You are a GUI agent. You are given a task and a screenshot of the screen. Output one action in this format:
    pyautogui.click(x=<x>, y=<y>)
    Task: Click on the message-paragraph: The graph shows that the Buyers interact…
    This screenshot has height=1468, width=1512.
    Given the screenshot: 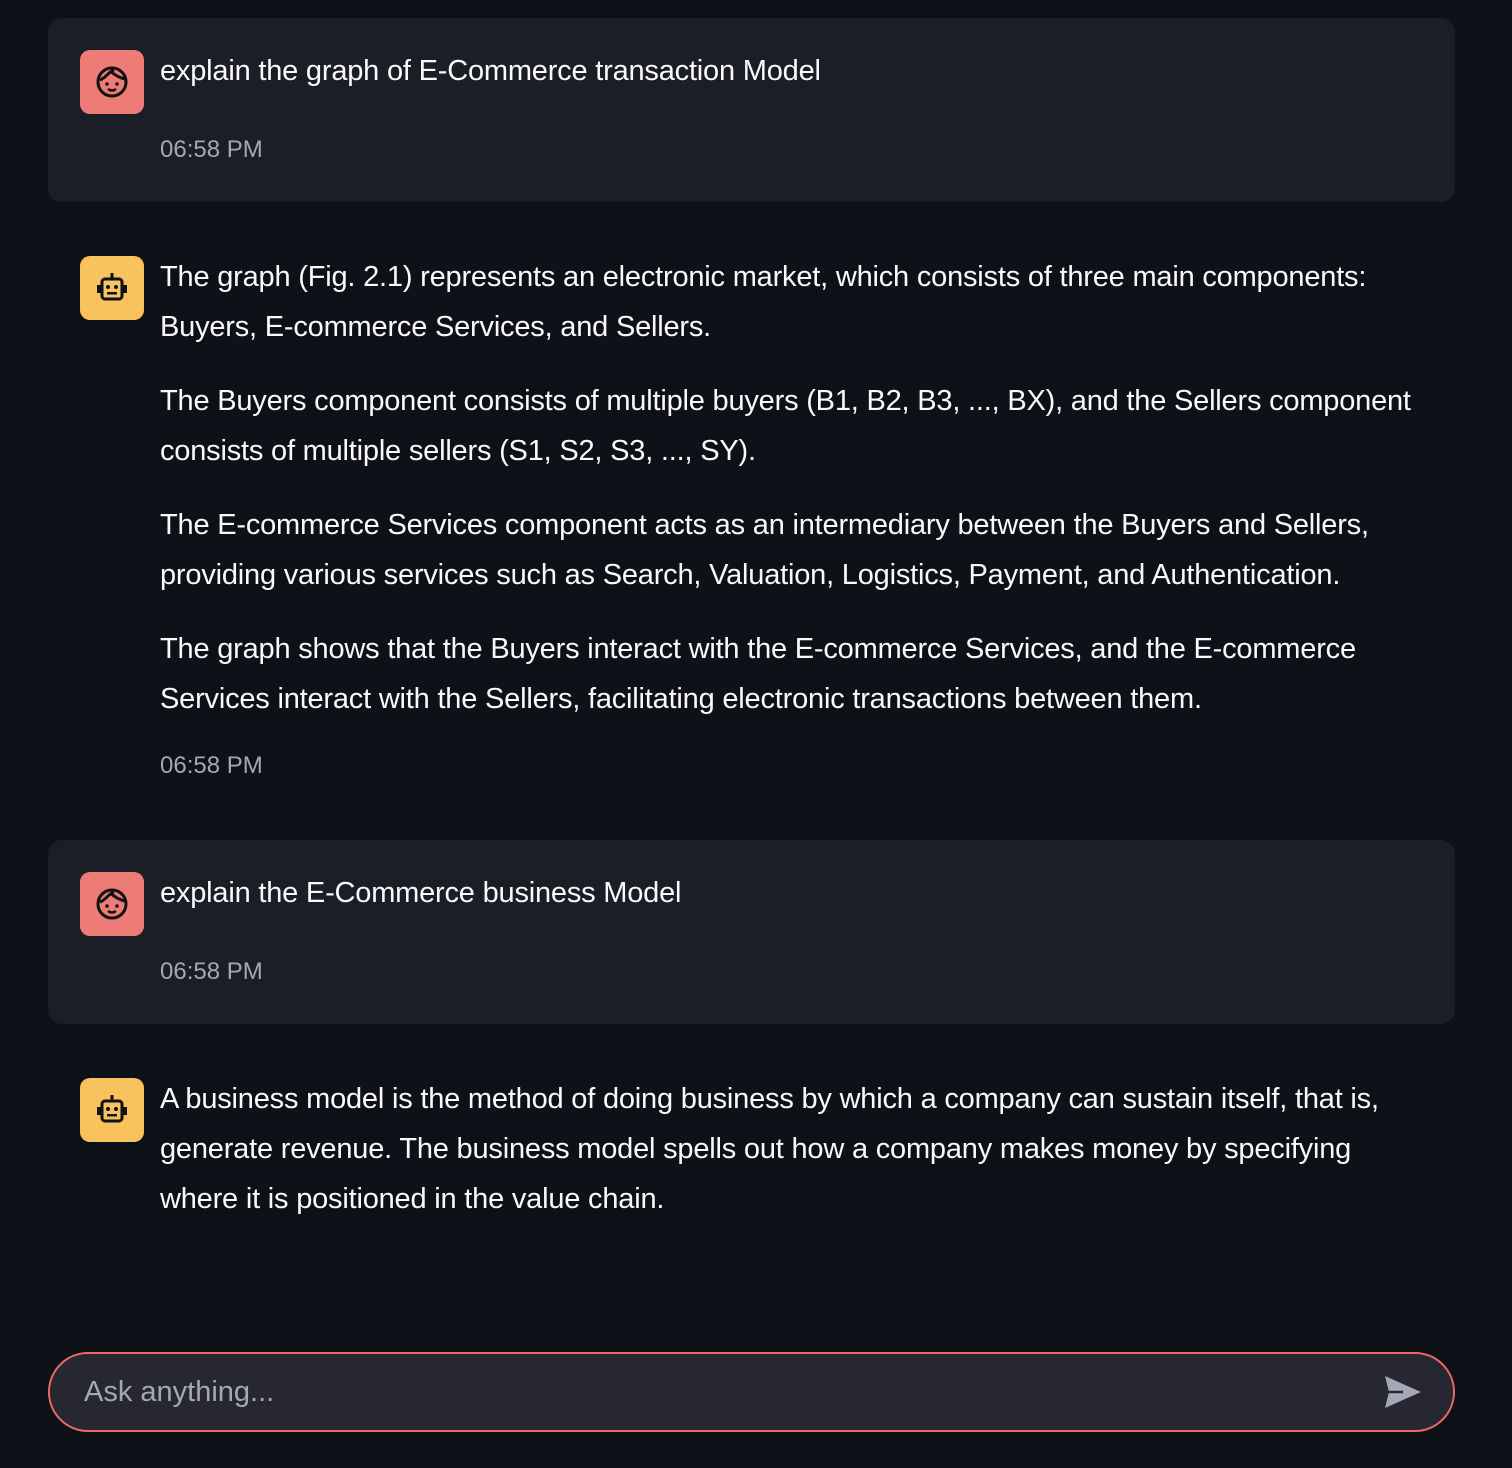 What is the action you would take?
    pyautogui.click(x=758, y=674)
    